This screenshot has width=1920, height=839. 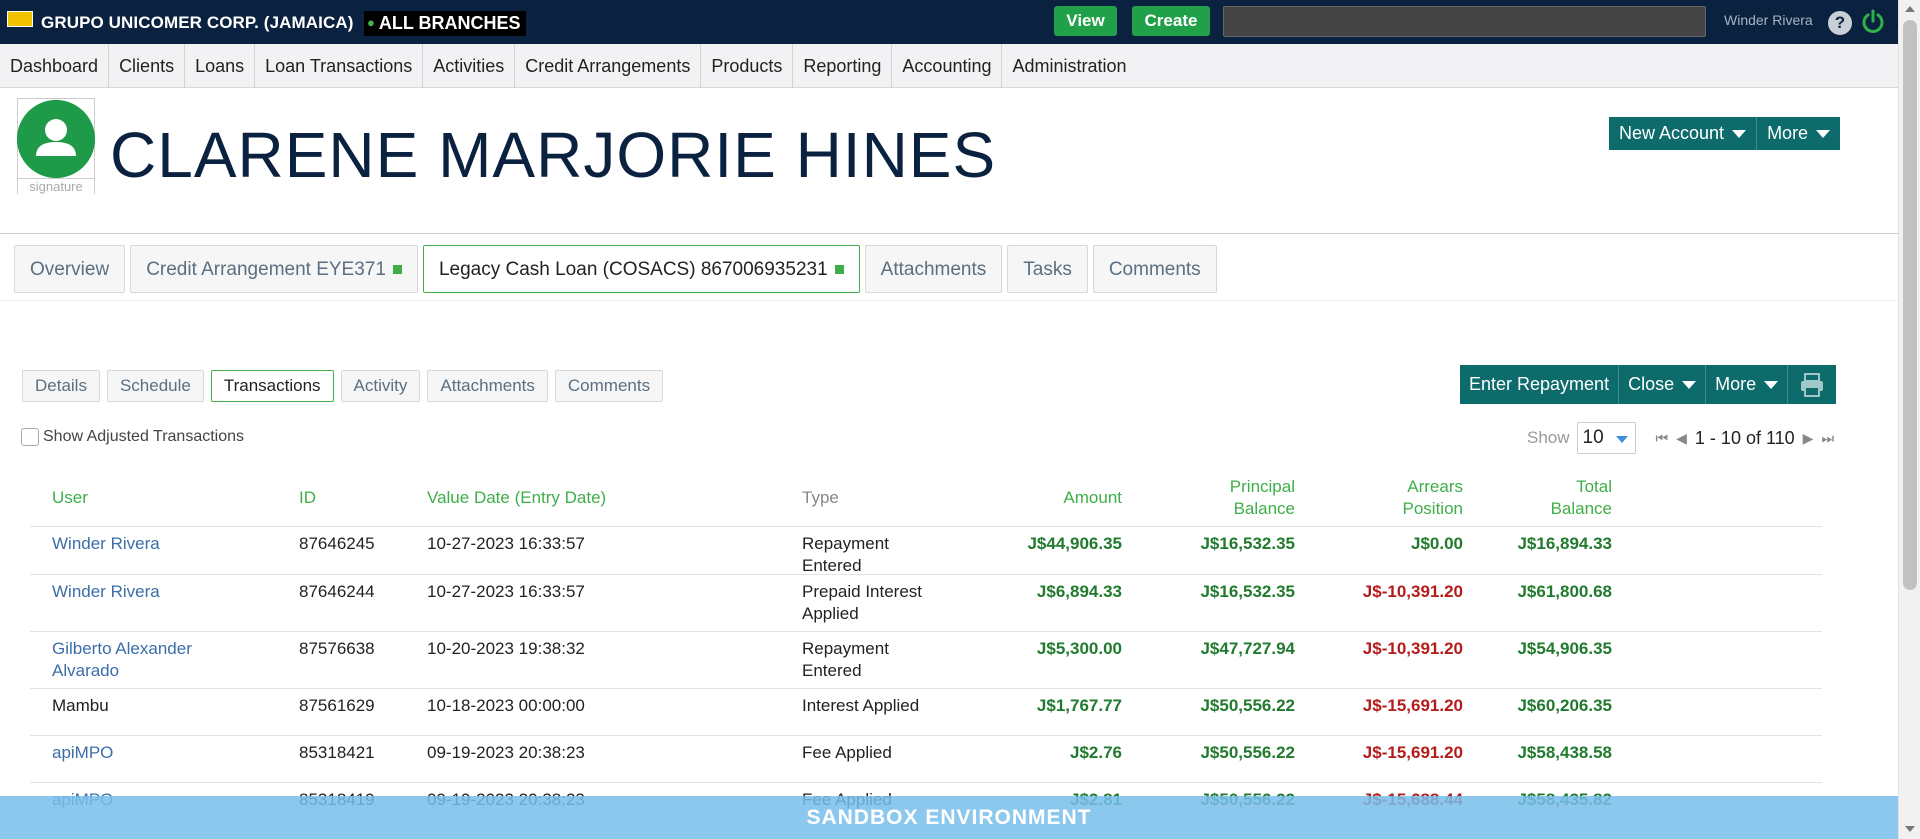 What do you see at coordinates (147, 66) in the screenshot?
I see `nav-clients: Clients` at bounding box center [147, 66].